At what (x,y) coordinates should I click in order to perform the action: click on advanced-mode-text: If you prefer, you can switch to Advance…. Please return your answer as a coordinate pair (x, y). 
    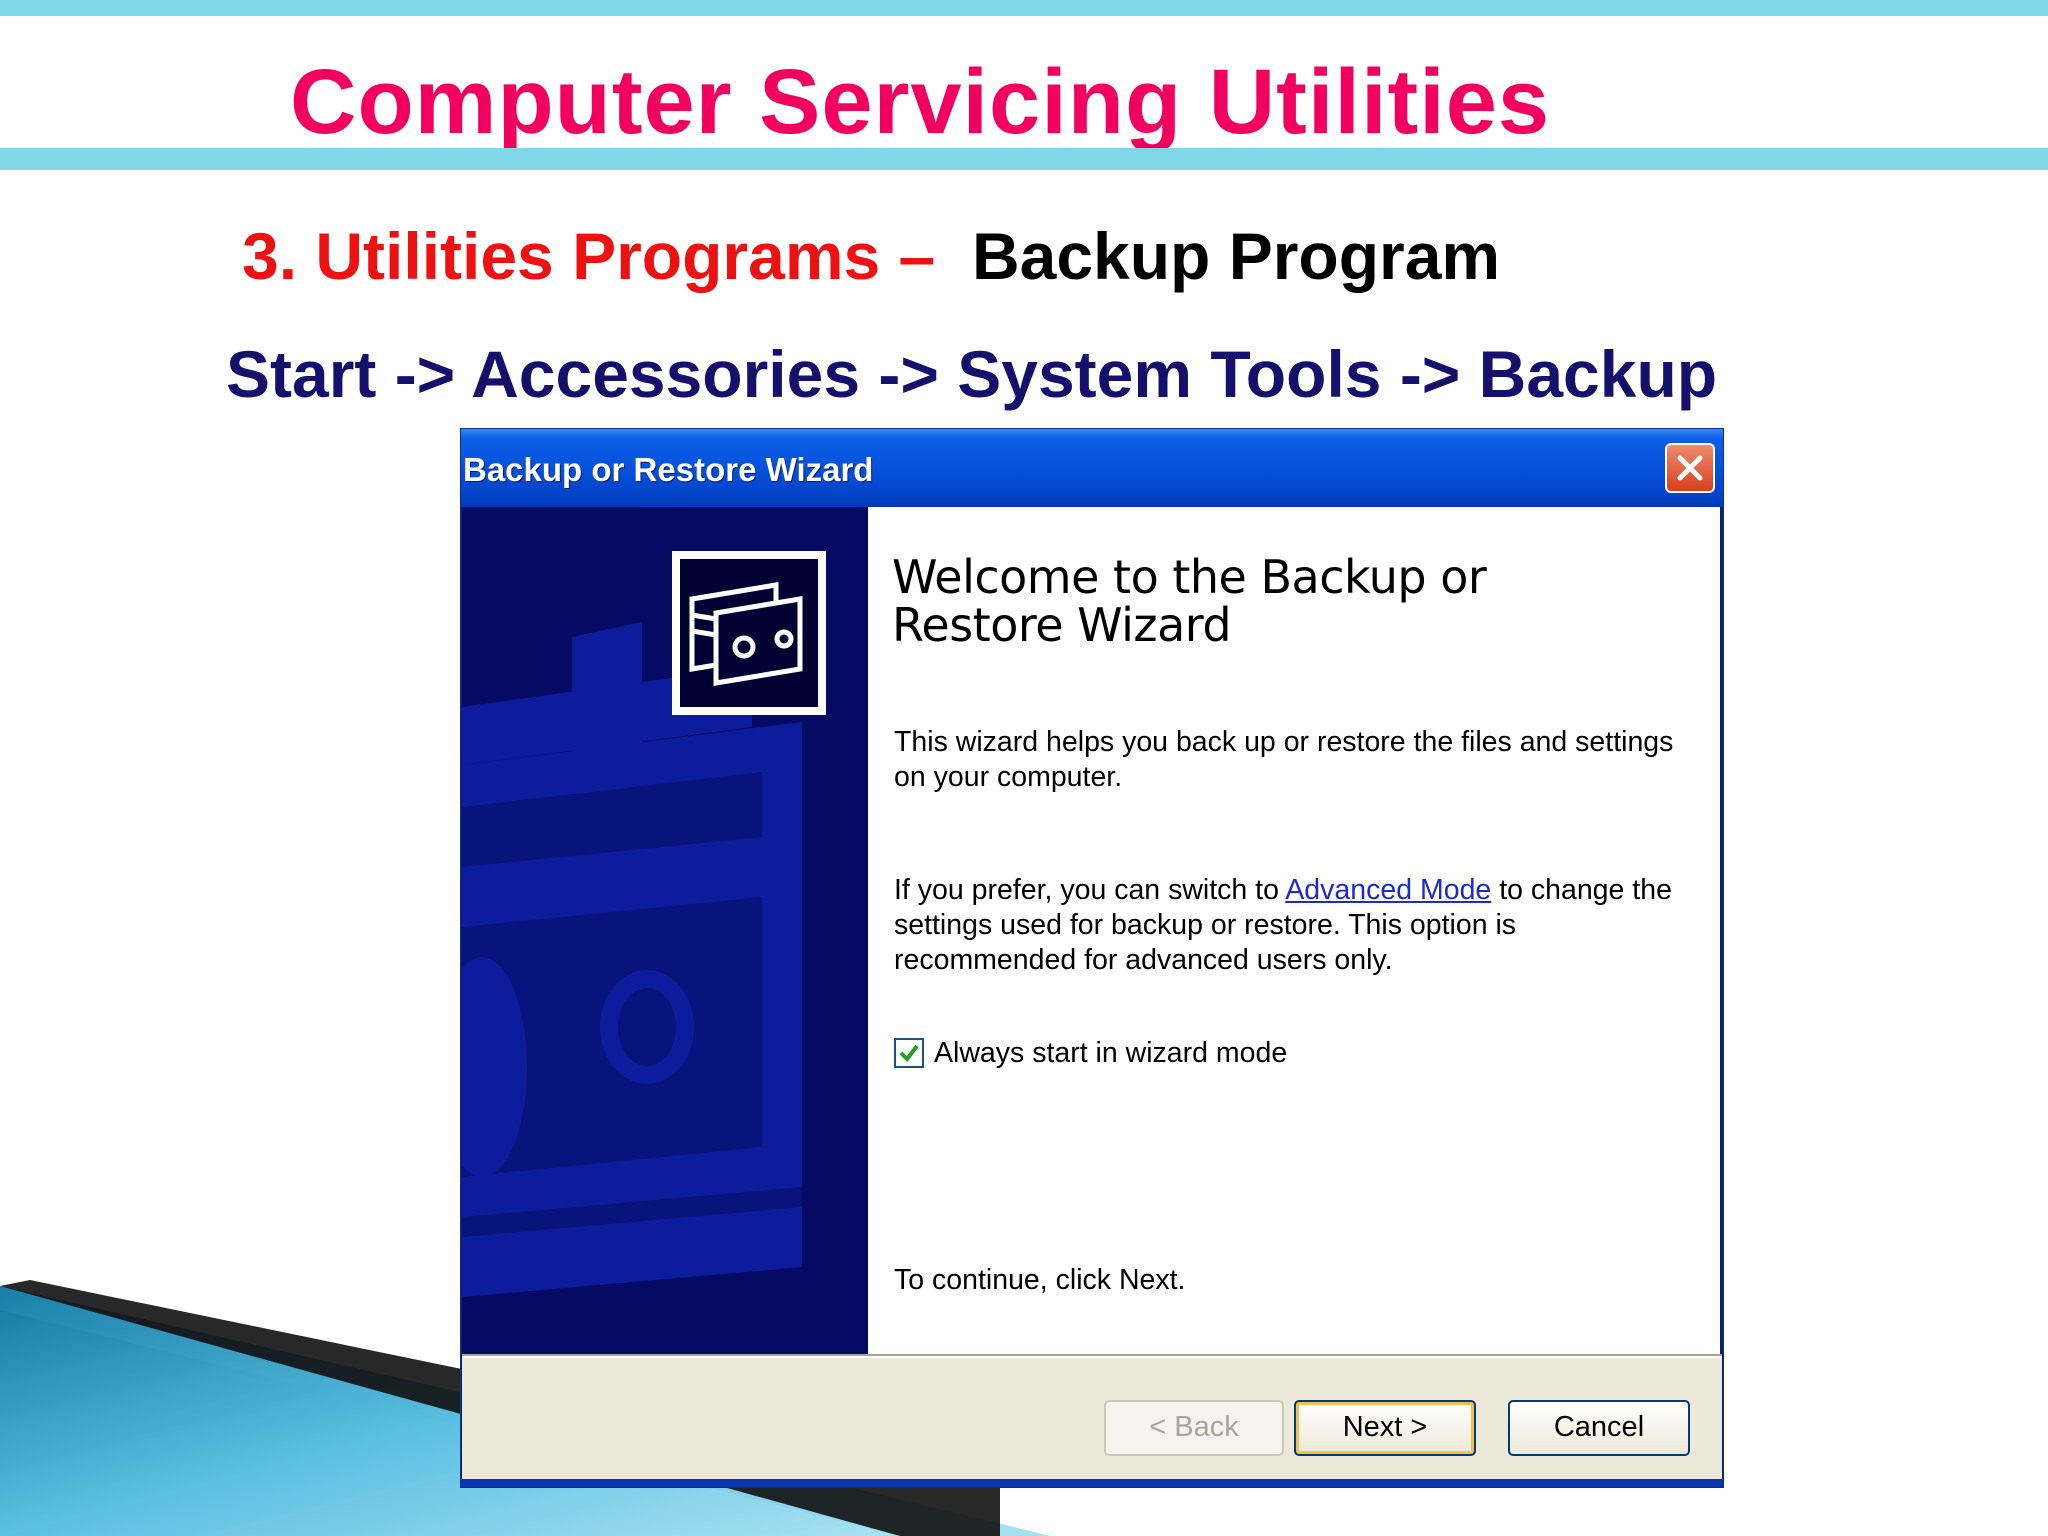
    Looking at the image, I should click on (1294, 925).